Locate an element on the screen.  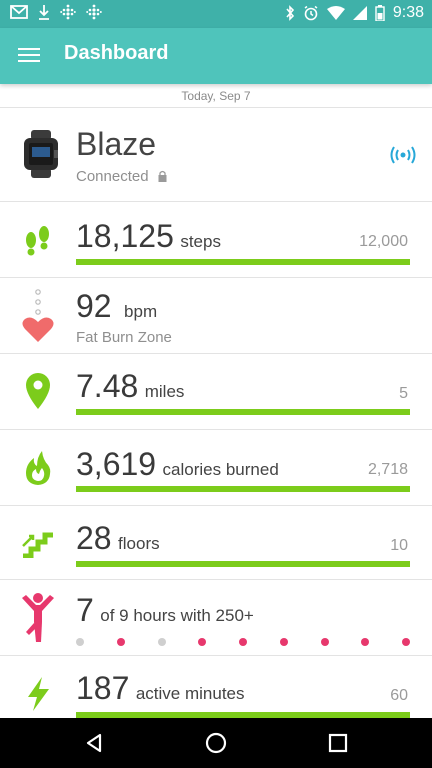
home-circle-icon is located at coordinates (216, 743).